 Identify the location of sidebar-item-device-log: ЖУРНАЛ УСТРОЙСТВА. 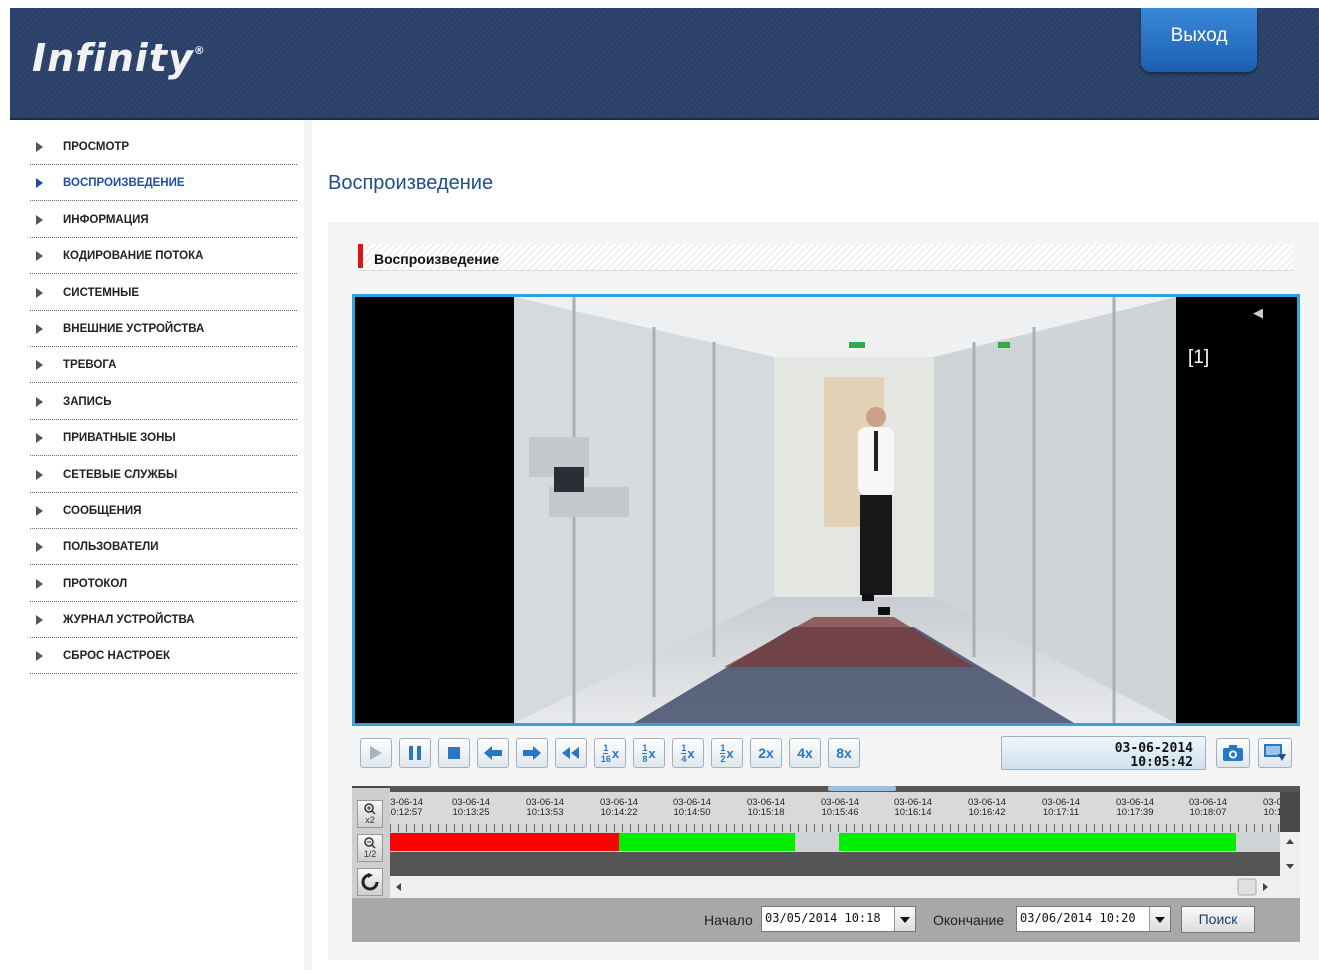
(163, 621).